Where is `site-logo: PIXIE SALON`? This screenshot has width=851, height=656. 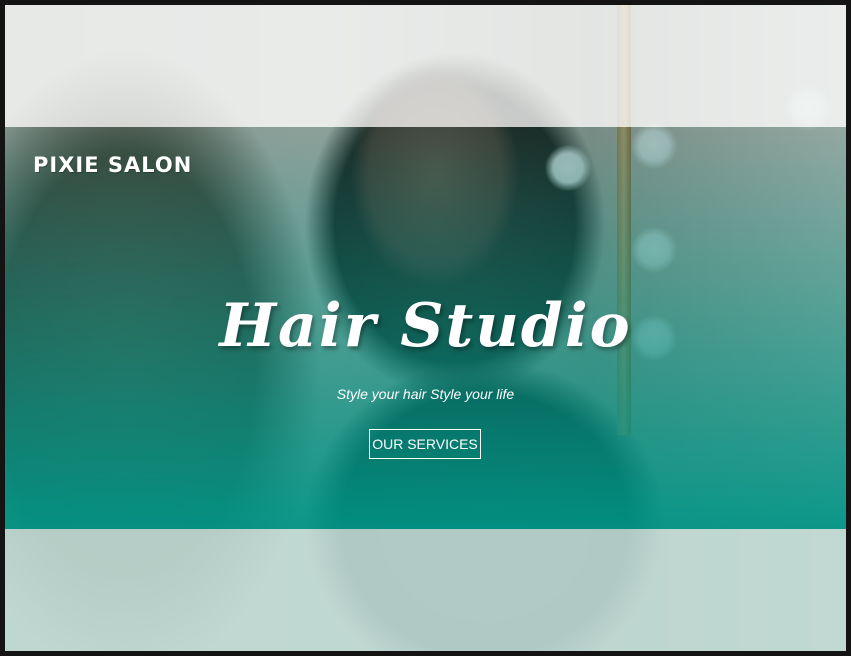 site-logo: PIXIE SALON is located at coordinates (112, 165).